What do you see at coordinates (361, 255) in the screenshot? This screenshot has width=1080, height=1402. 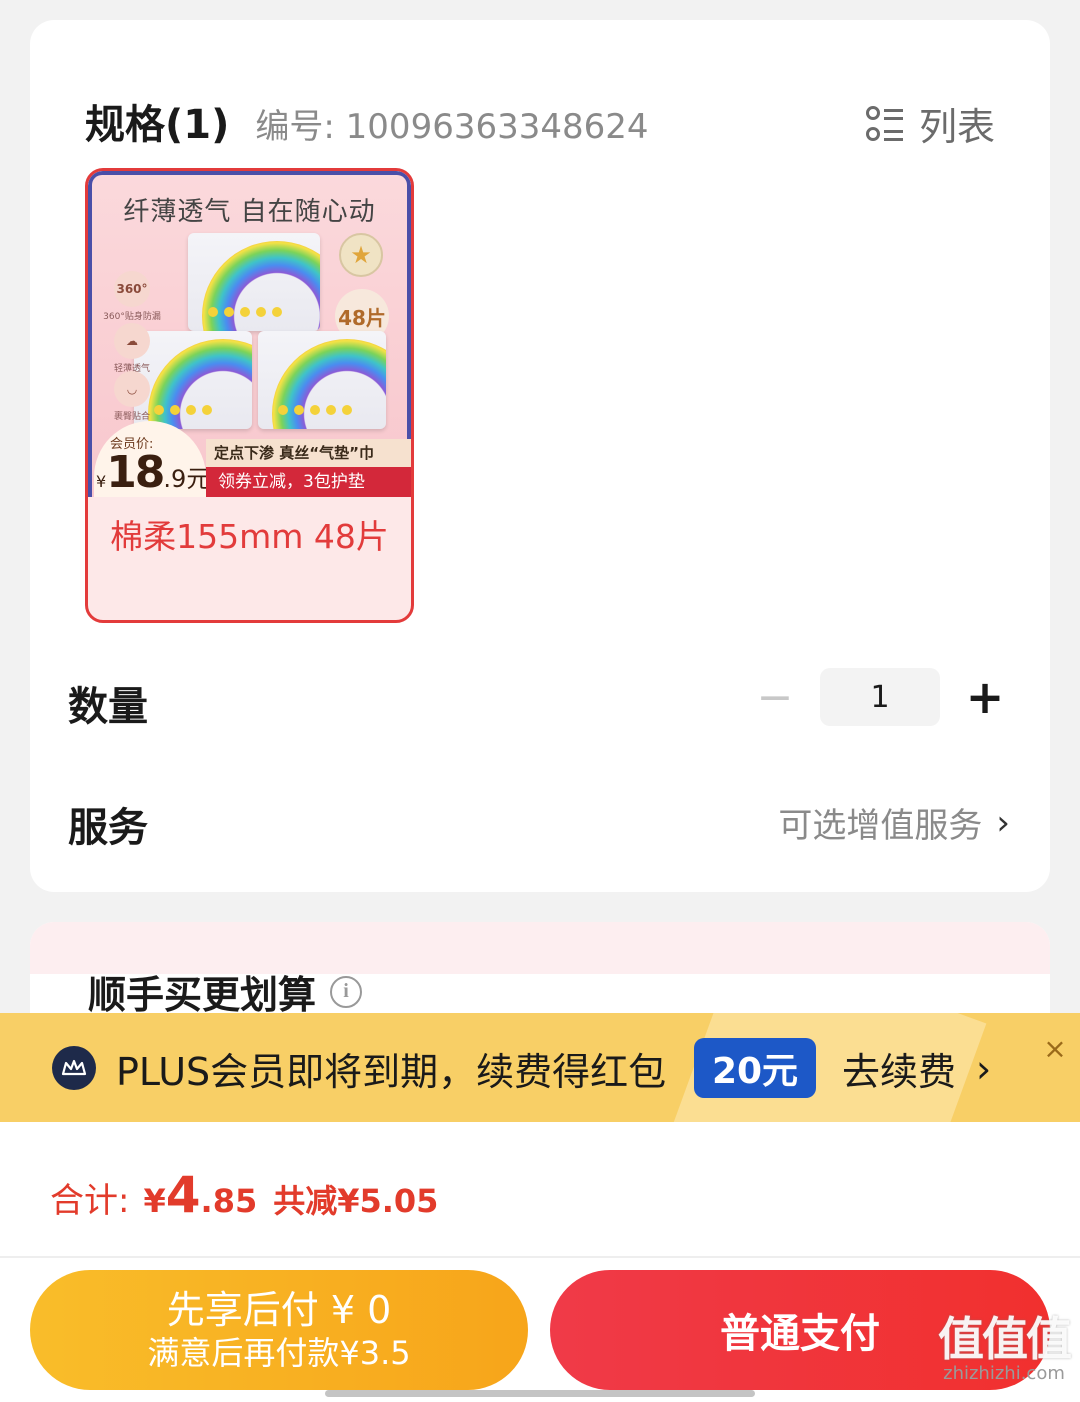 I see `star-badge-icon: ★` at bounding box center [361, 255].